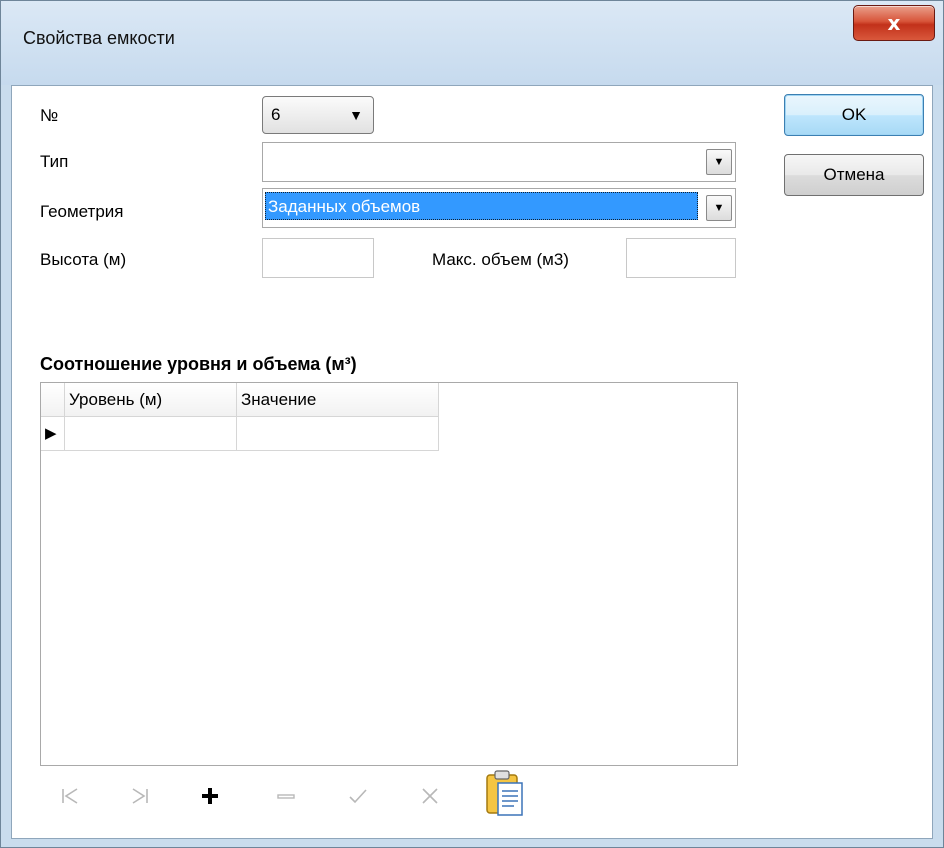 Image resolution: width=944 pixels, height=848 pixels. What do you see at coordinates (358, 796) in the screenshot?
I see `post-edit-icon` at bounding box center [358, 796].